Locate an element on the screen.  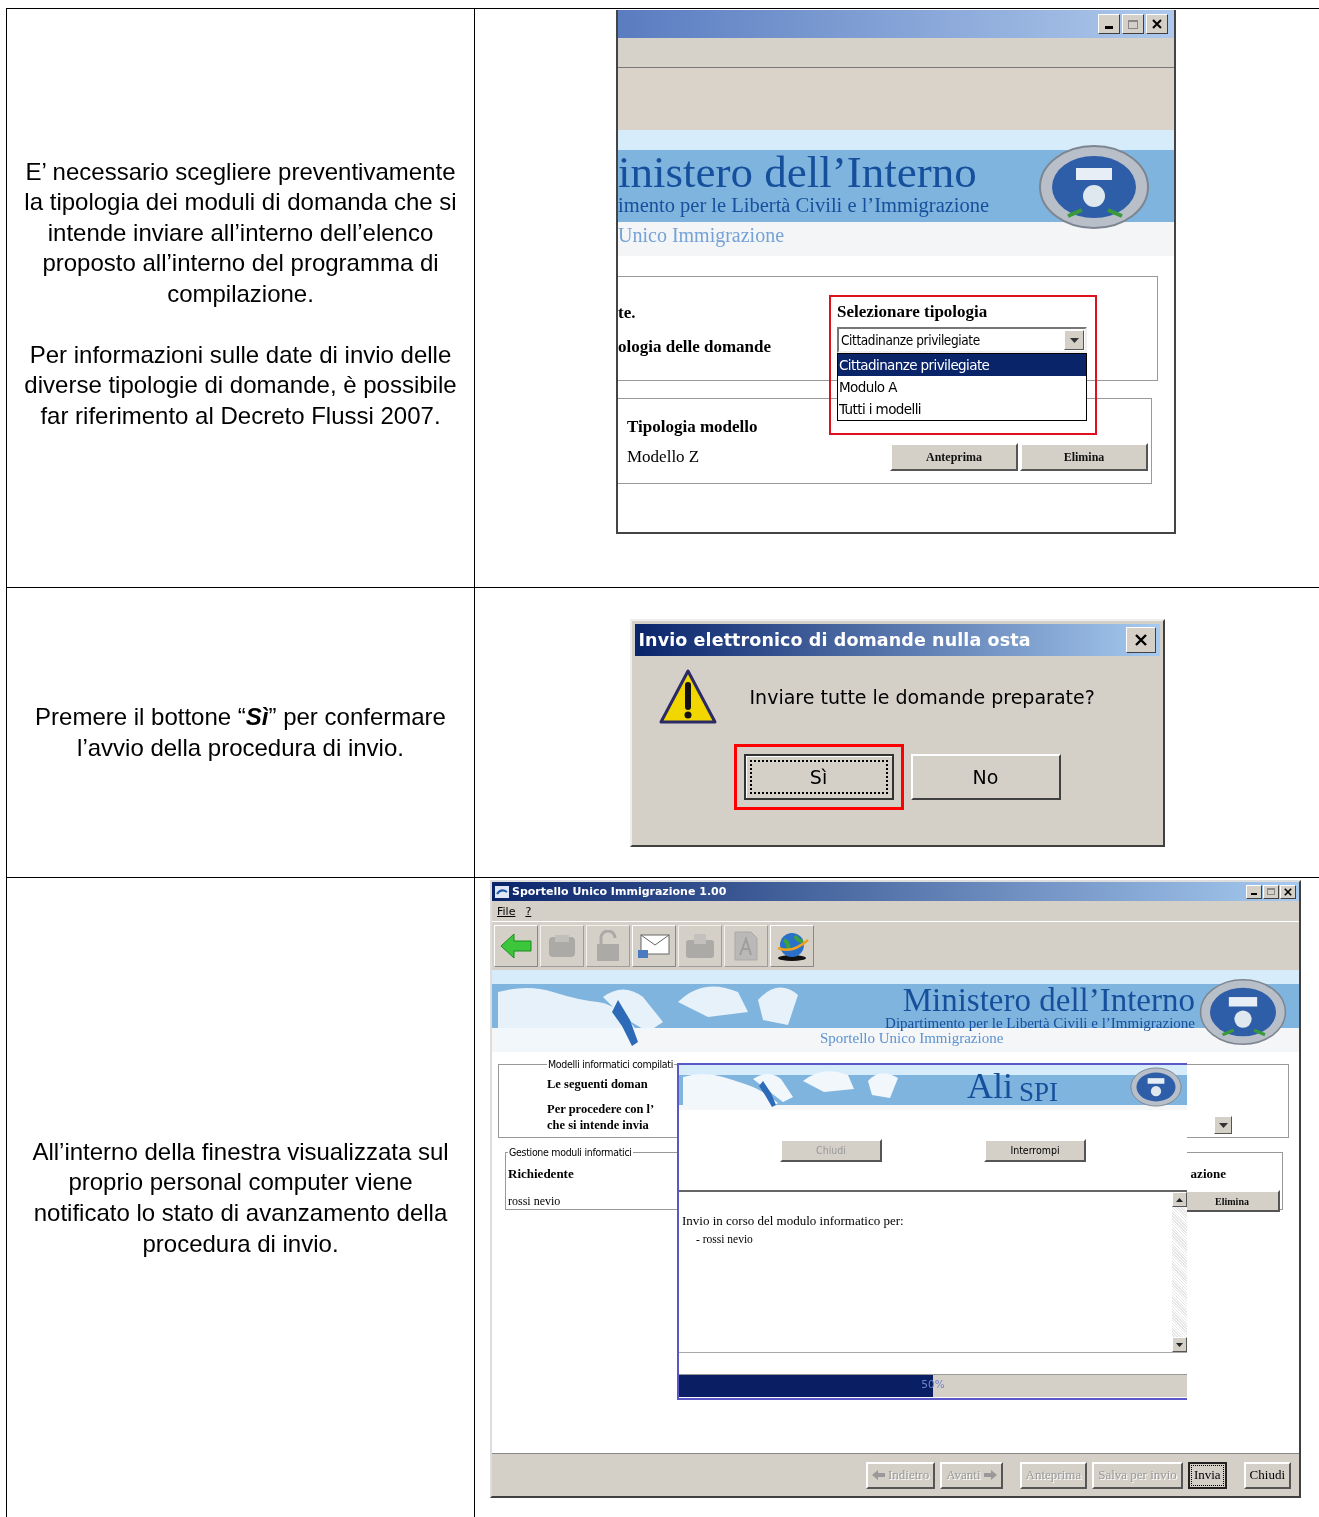
dialog-button: Sì is located at coordinates (818, 776).